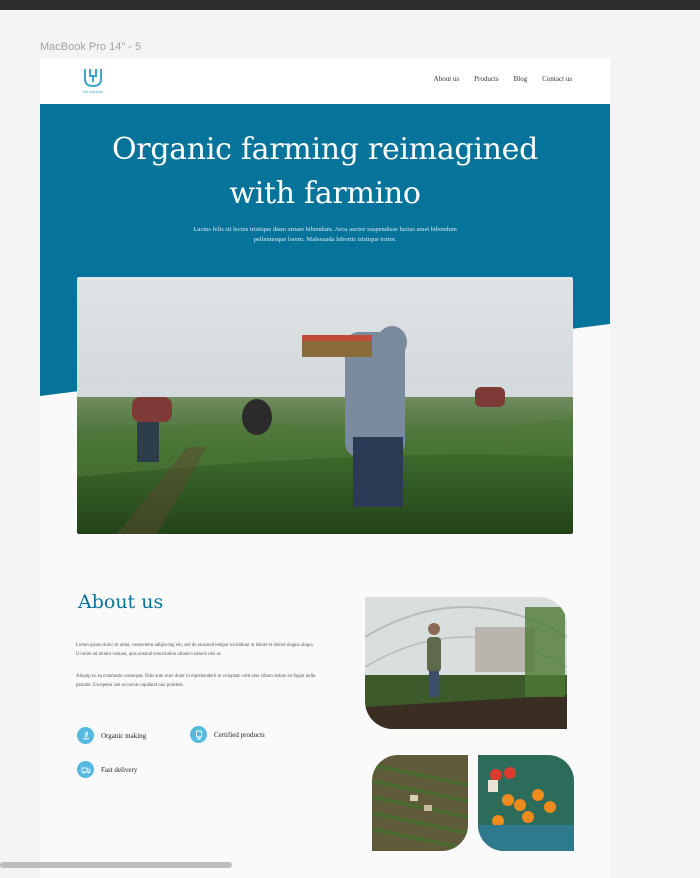 This screenshot has width=700, height=878. I want to click on logo-icon, so click(93, 78).